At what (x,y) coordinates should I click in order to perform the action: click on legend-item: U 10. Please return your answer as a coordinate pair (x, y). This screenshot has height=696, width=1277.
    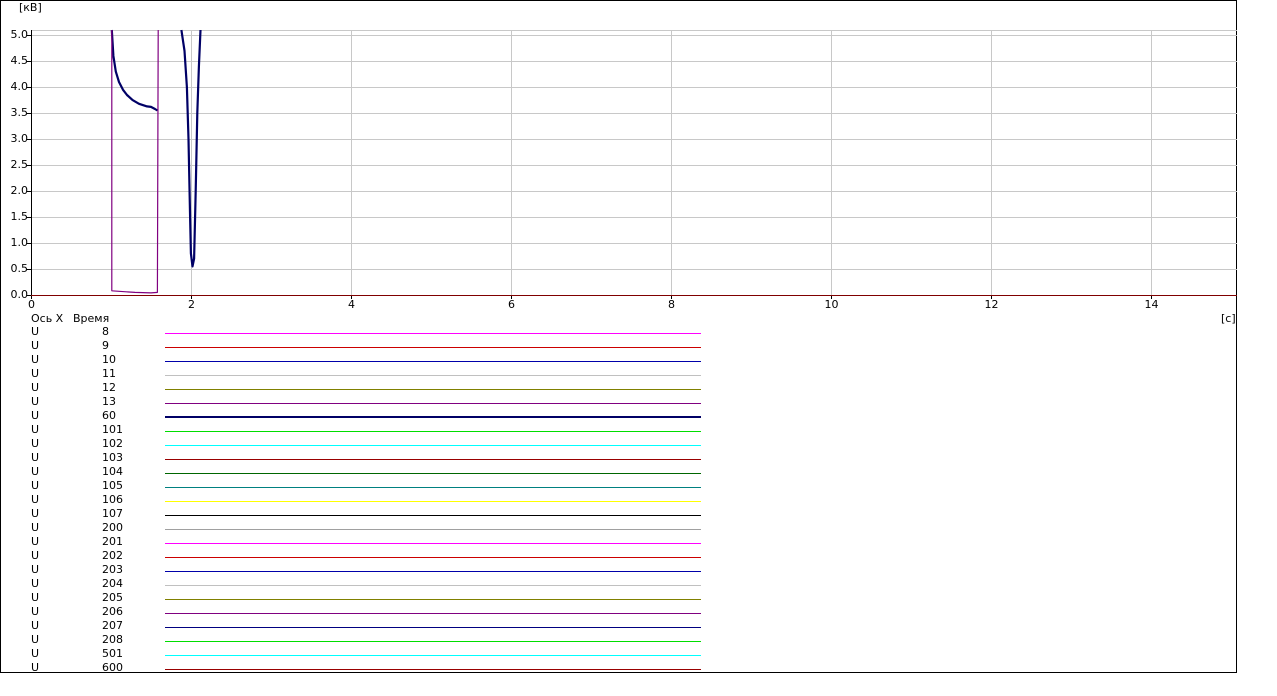
    Looking at the image, I should click on (355, 361).